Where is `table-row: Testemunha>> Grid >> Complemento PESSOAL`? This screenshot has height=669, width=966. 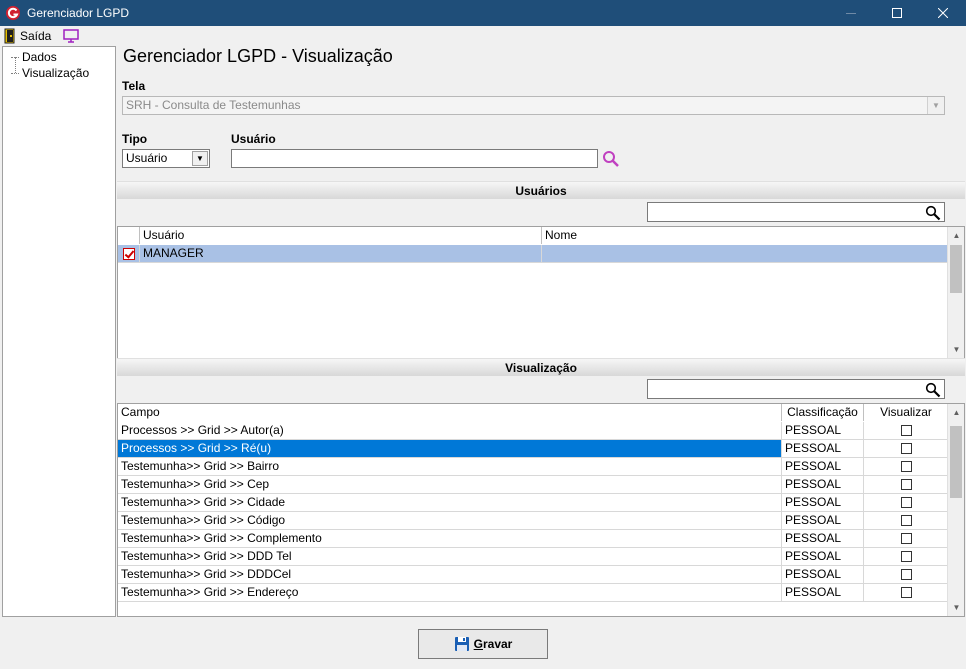
table-row: Testemunha>> Grid >> Complemento PESSOAL is located at coordinates (533, 539).